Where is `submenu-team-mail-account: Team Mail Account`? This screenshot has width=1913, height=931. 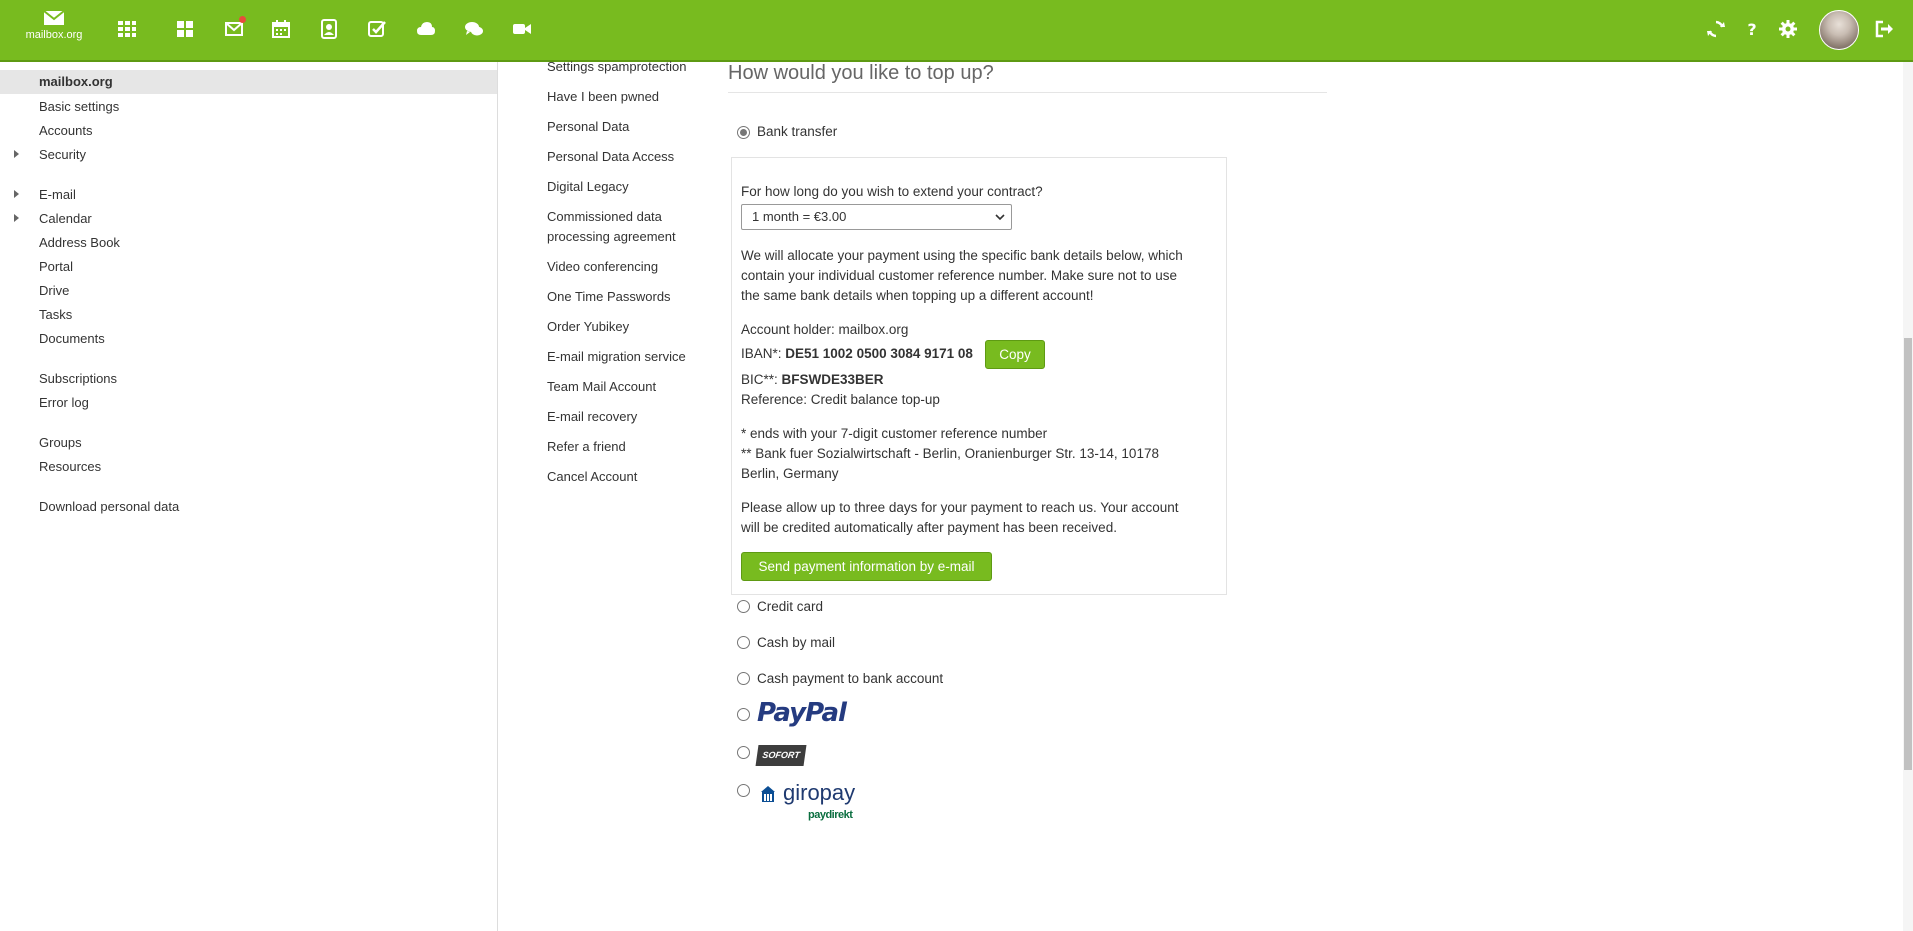 submenu-team-mail-account: Team Mail Account is located at coordinates (601, 387).